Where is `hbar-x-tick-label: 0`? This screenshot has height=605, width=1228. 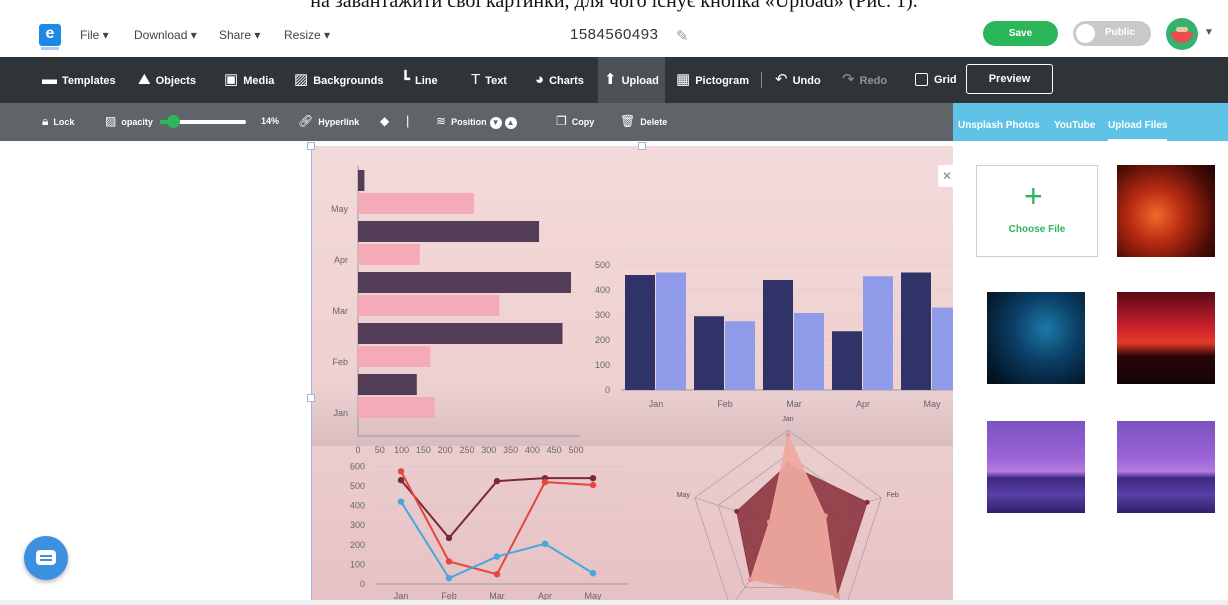
hbar-x-tick-label: 0 is located at coordinates (357, 450).